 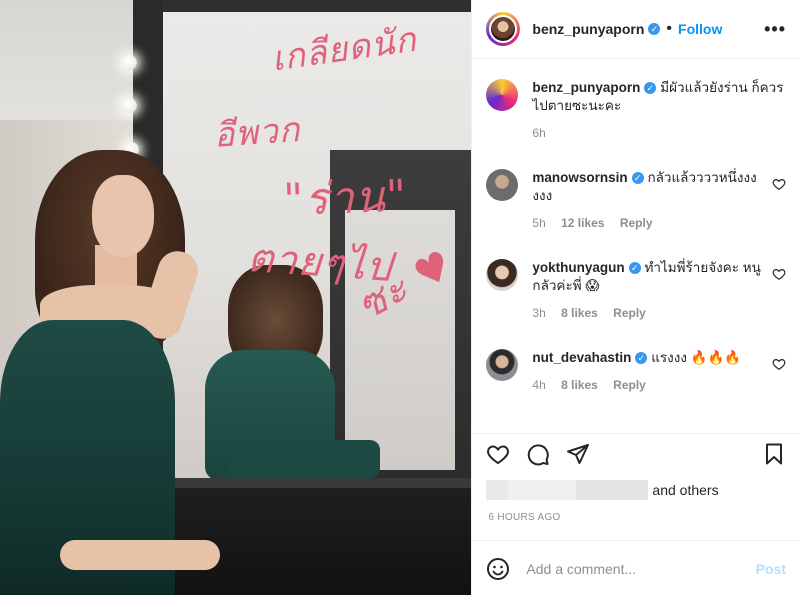 I want to click on woman-face, so click(x=123, y=216).